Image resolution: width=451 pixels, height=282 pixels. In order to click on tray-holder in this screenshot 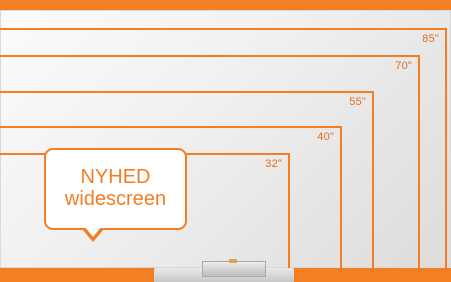, I will do `click(234, 269)`.